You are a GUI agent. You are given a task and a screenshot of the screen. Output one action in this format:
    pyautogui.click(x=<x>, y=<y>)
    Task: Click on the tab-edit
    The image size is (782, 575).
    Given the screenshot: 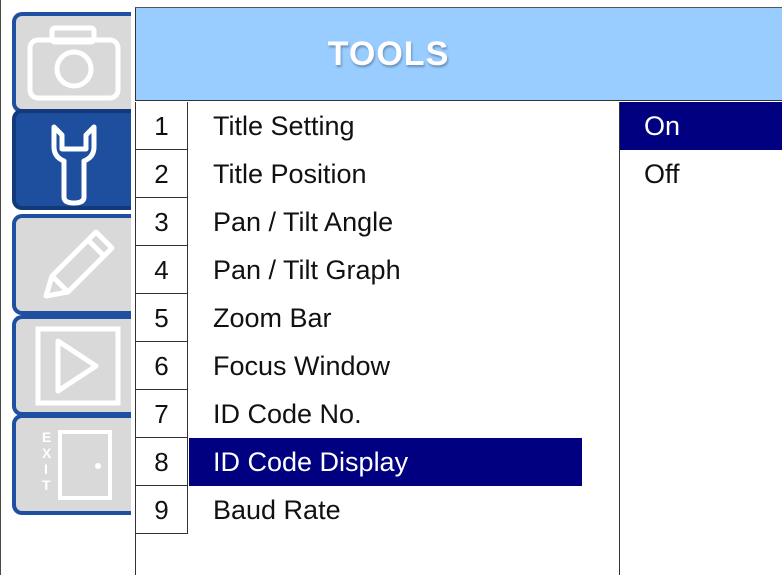 What is the action you would take?
    pyautogui.click(x=71, y=264)
    